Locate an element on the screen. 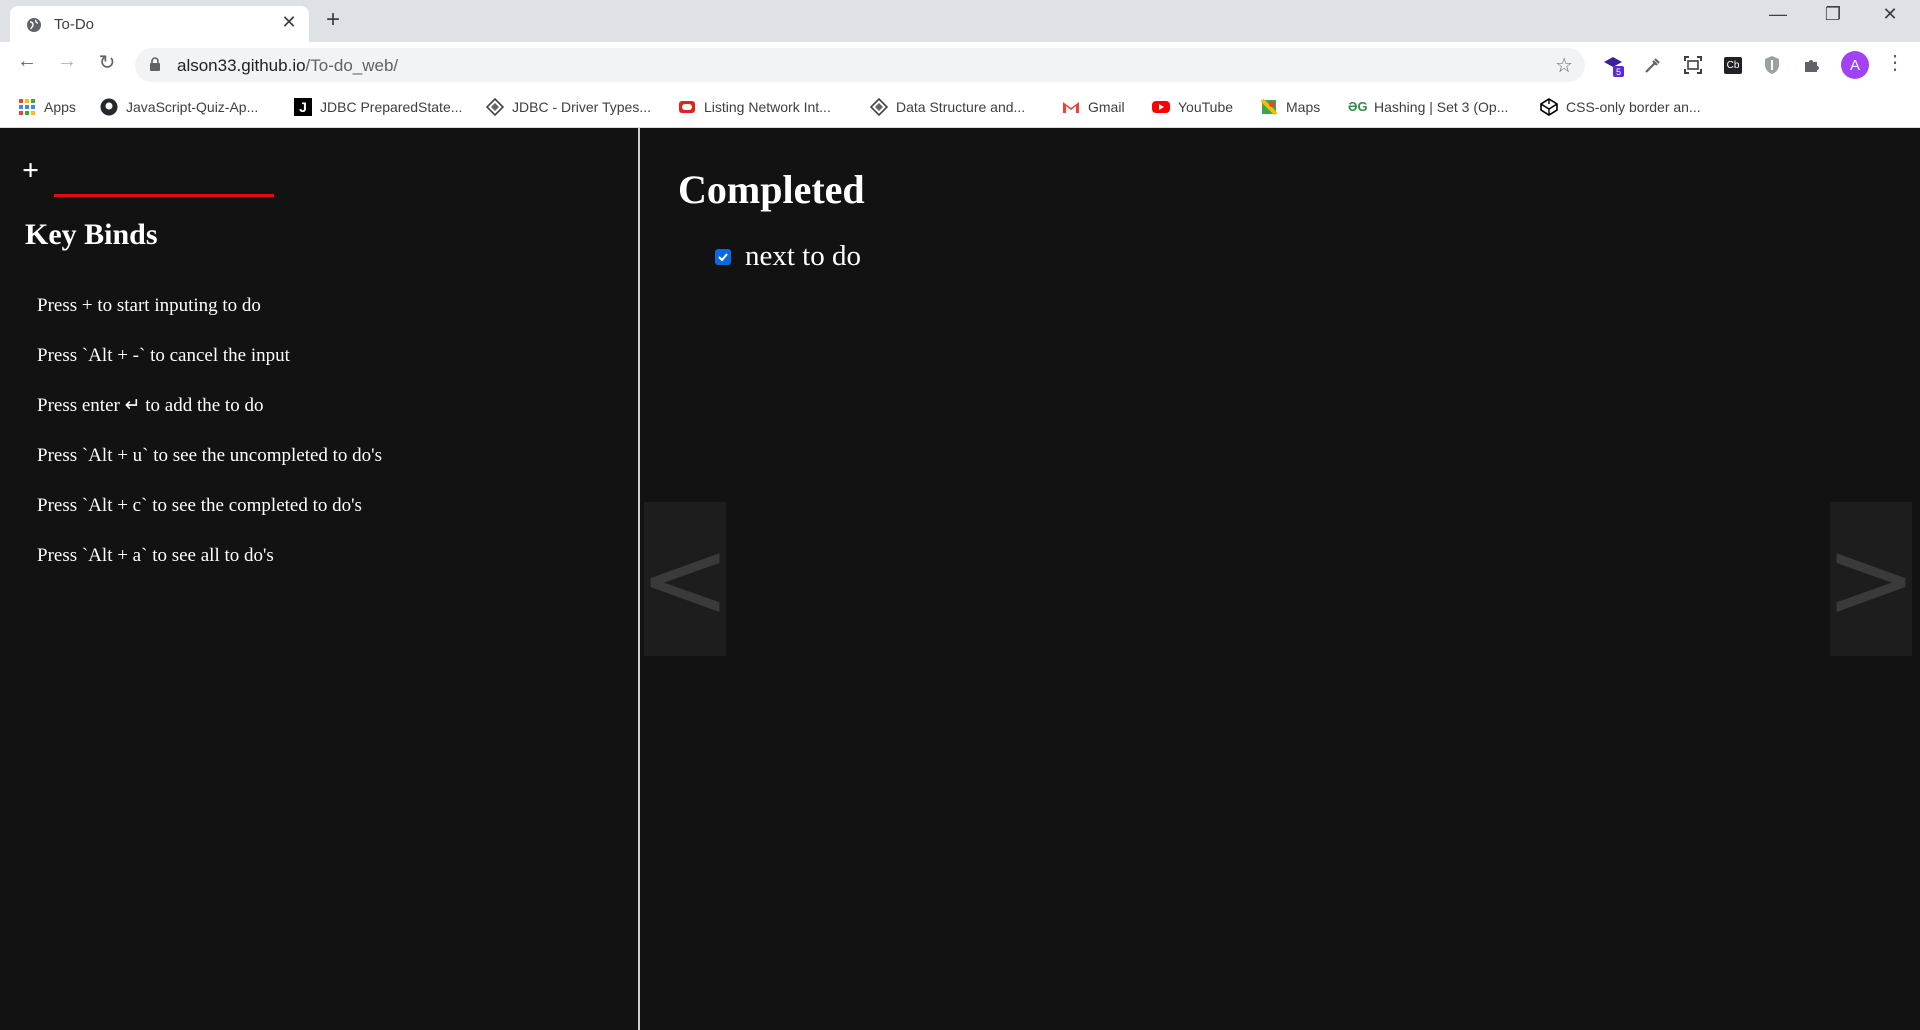  bookmark-apps: Apps is located at coordinates (47, 107).